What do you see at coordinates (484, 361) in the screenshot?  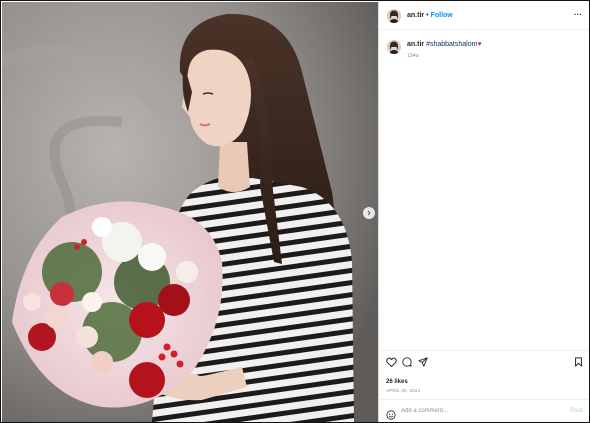 I see `action-bar` at bounding box center [484, 361].